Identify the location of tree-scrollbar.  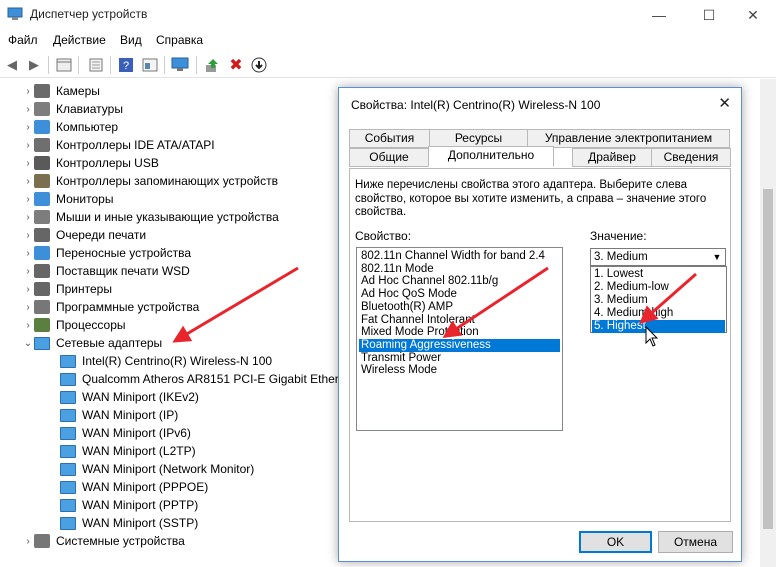
(768, 323).